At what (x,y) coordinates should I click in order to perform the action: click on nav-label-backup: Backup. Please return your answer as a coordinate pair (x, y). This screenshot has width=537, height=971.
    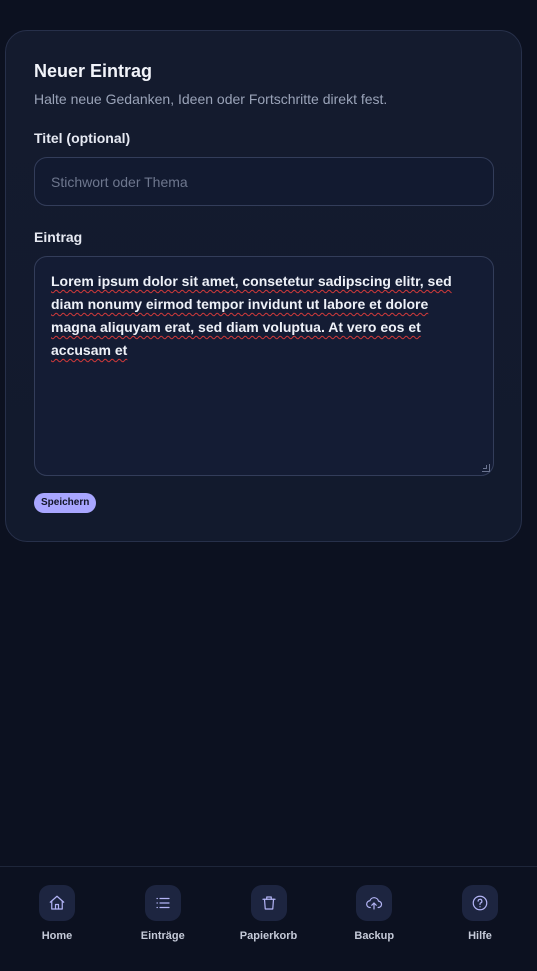
    Looking at the image, I should click on (374, 936).